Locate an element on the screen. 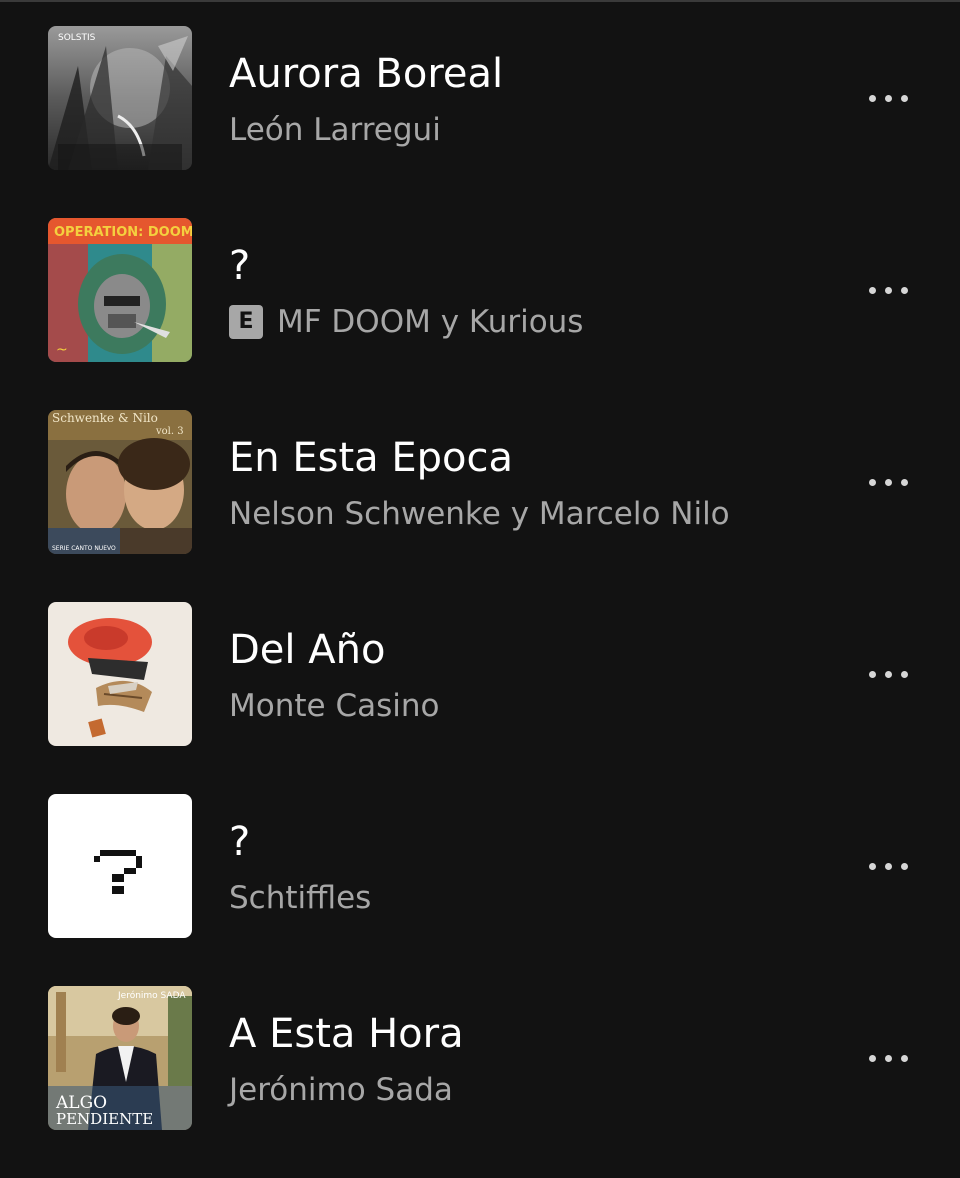 The width and height of the screenshot is (960, 1178). track-artist: Schtiffles is located at coordinates (300, 898).